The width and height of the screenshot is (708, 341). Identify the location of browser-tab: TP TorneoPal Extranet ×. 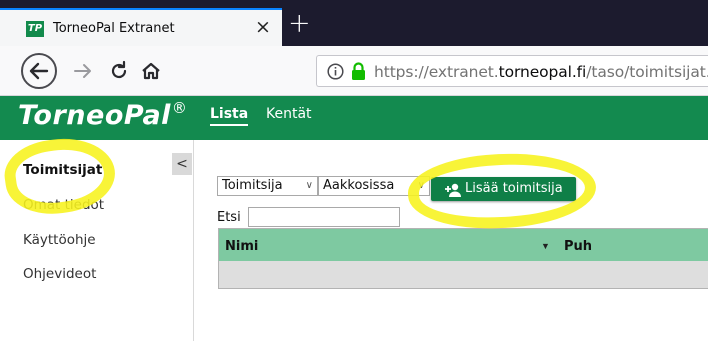
(141, 27).